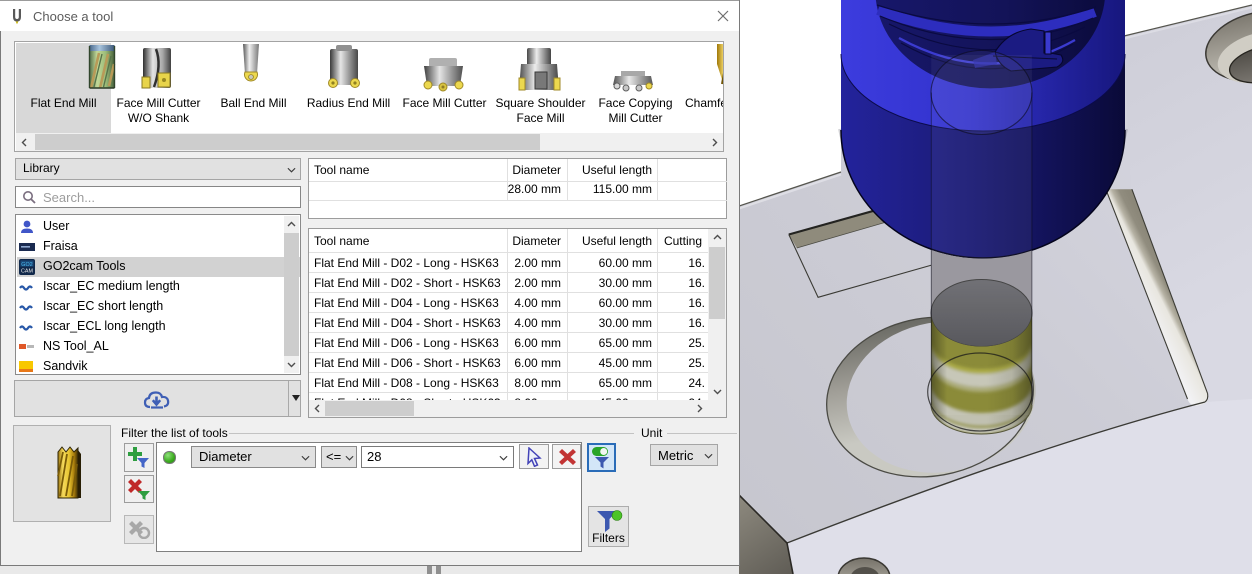 Image resolution: width=1252 pixels, height=574 pixels. Describe the element at coordinates (26, 265) in the screenshot. I see `svg-text: GO2` at that location.